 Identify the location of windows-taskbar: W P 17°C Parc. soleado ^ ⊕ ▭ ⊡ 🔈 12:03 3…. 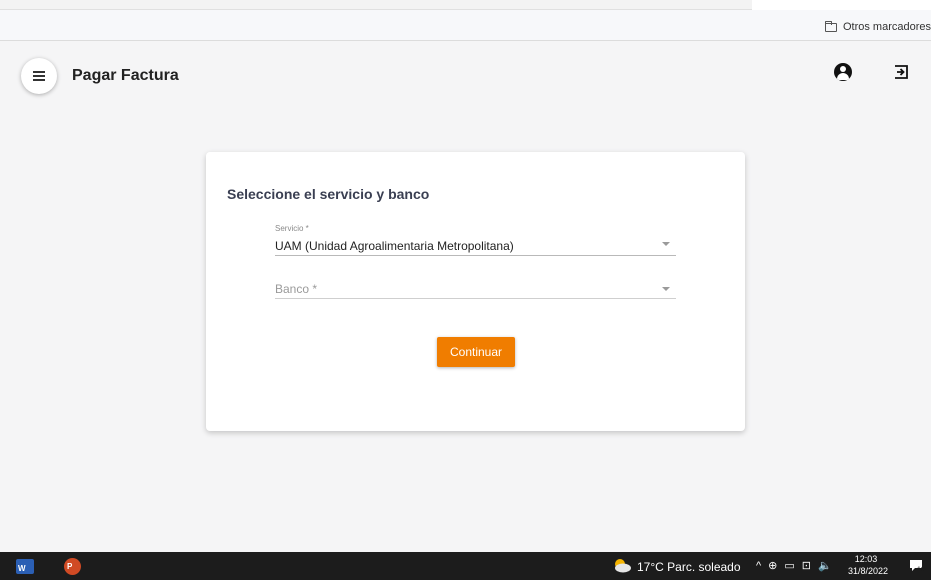
(465, 566).